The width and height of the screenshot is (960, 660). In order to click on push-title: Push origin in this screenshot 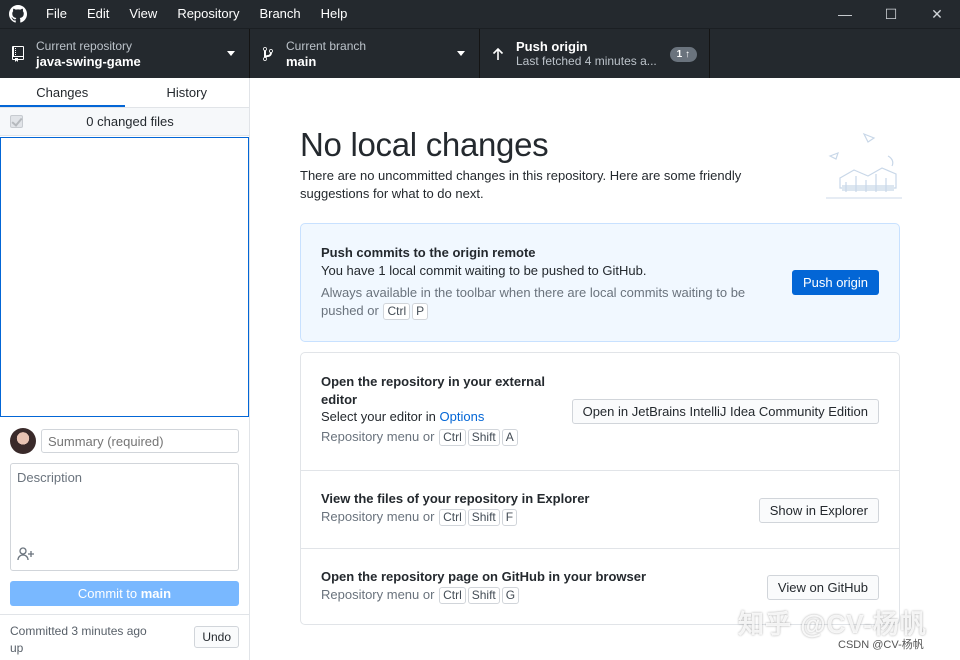, I will do `click(552, 46)`.